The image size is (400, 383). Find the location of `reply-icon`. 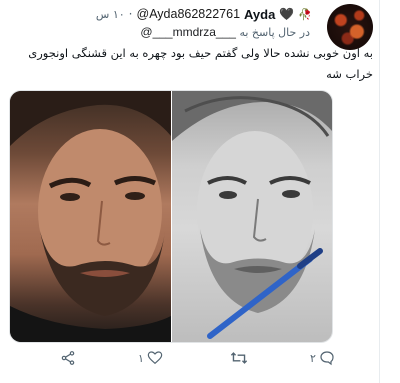

reply-icon is located at coordinates (327, 358).